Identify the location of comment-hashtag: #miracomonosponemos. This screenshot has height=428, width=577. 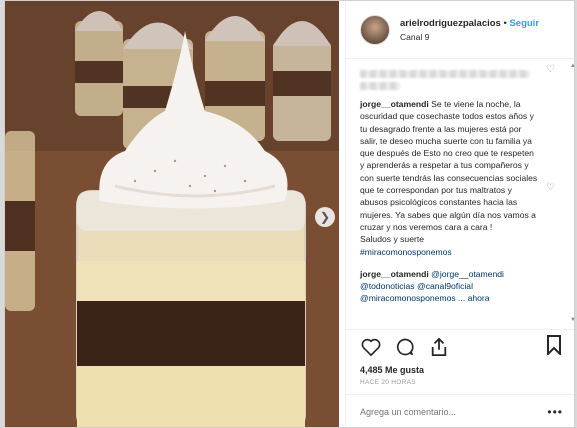
(450, 252).